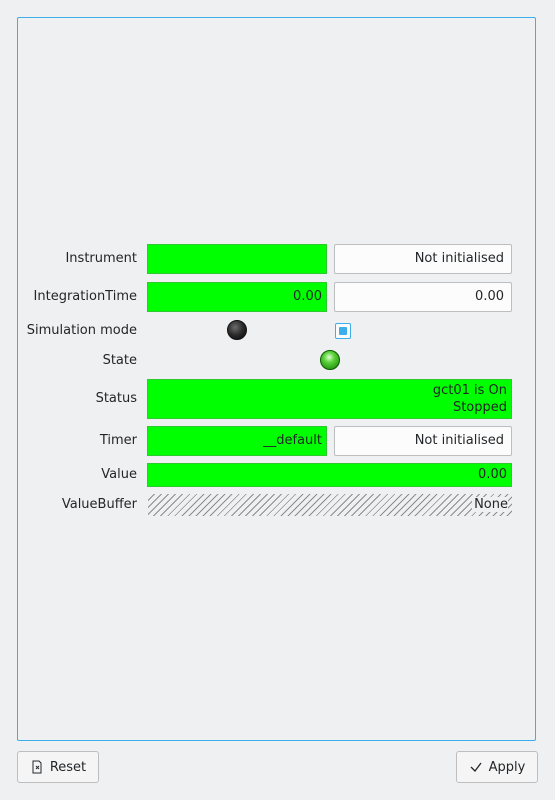 The width and height of the screenshot is (555, 800). What do you see at coordinates (469, 390) in the screenshot?
I see `status-line-1: gct01 is On` at bounding box center [469, 390].